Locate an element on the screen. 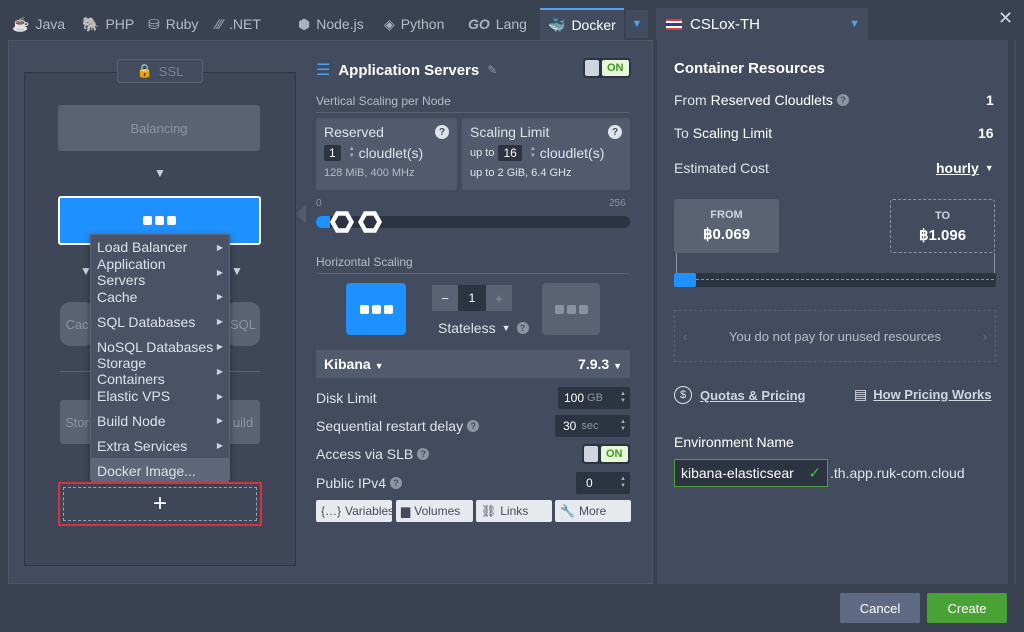 Image resolution: width=1024 pixels, height=632 pixels. app-servers-toggle: ON is located at coordinates (607, 68).